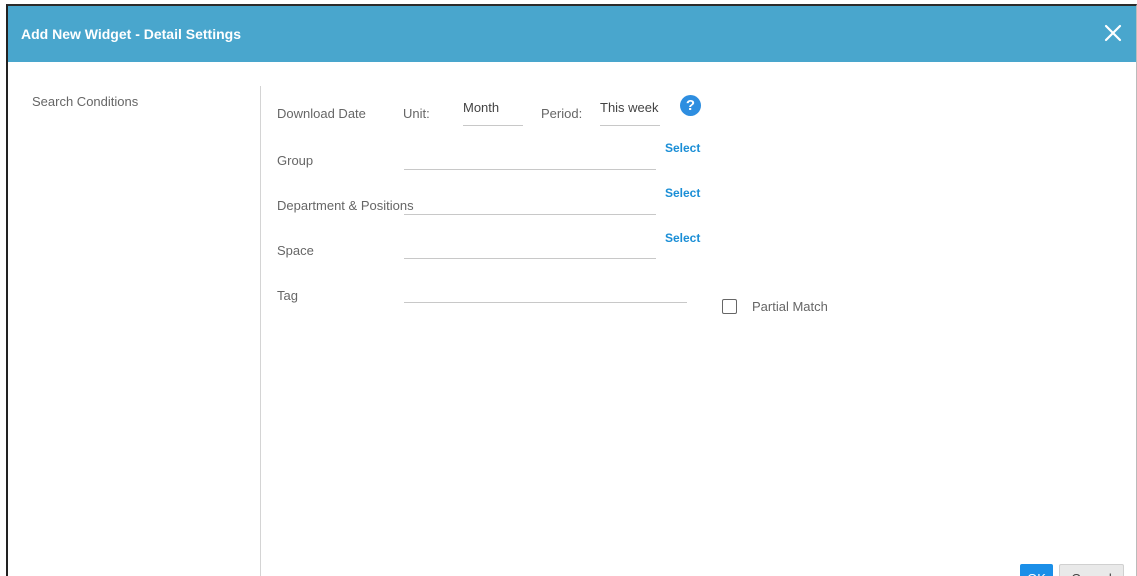 The height and width of the screenshot is (576, 1137). Describe the element at coordinates (1036, 570) in the screenshot. I see `ok-button: OK` at that location.